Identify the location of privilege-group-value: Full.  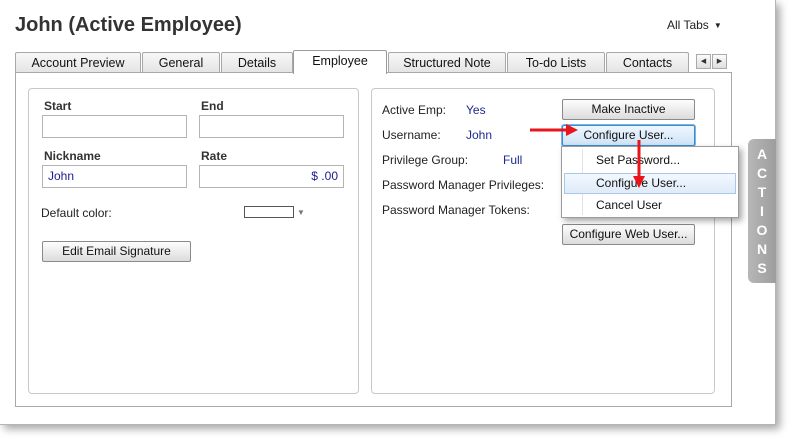
(513, 160).